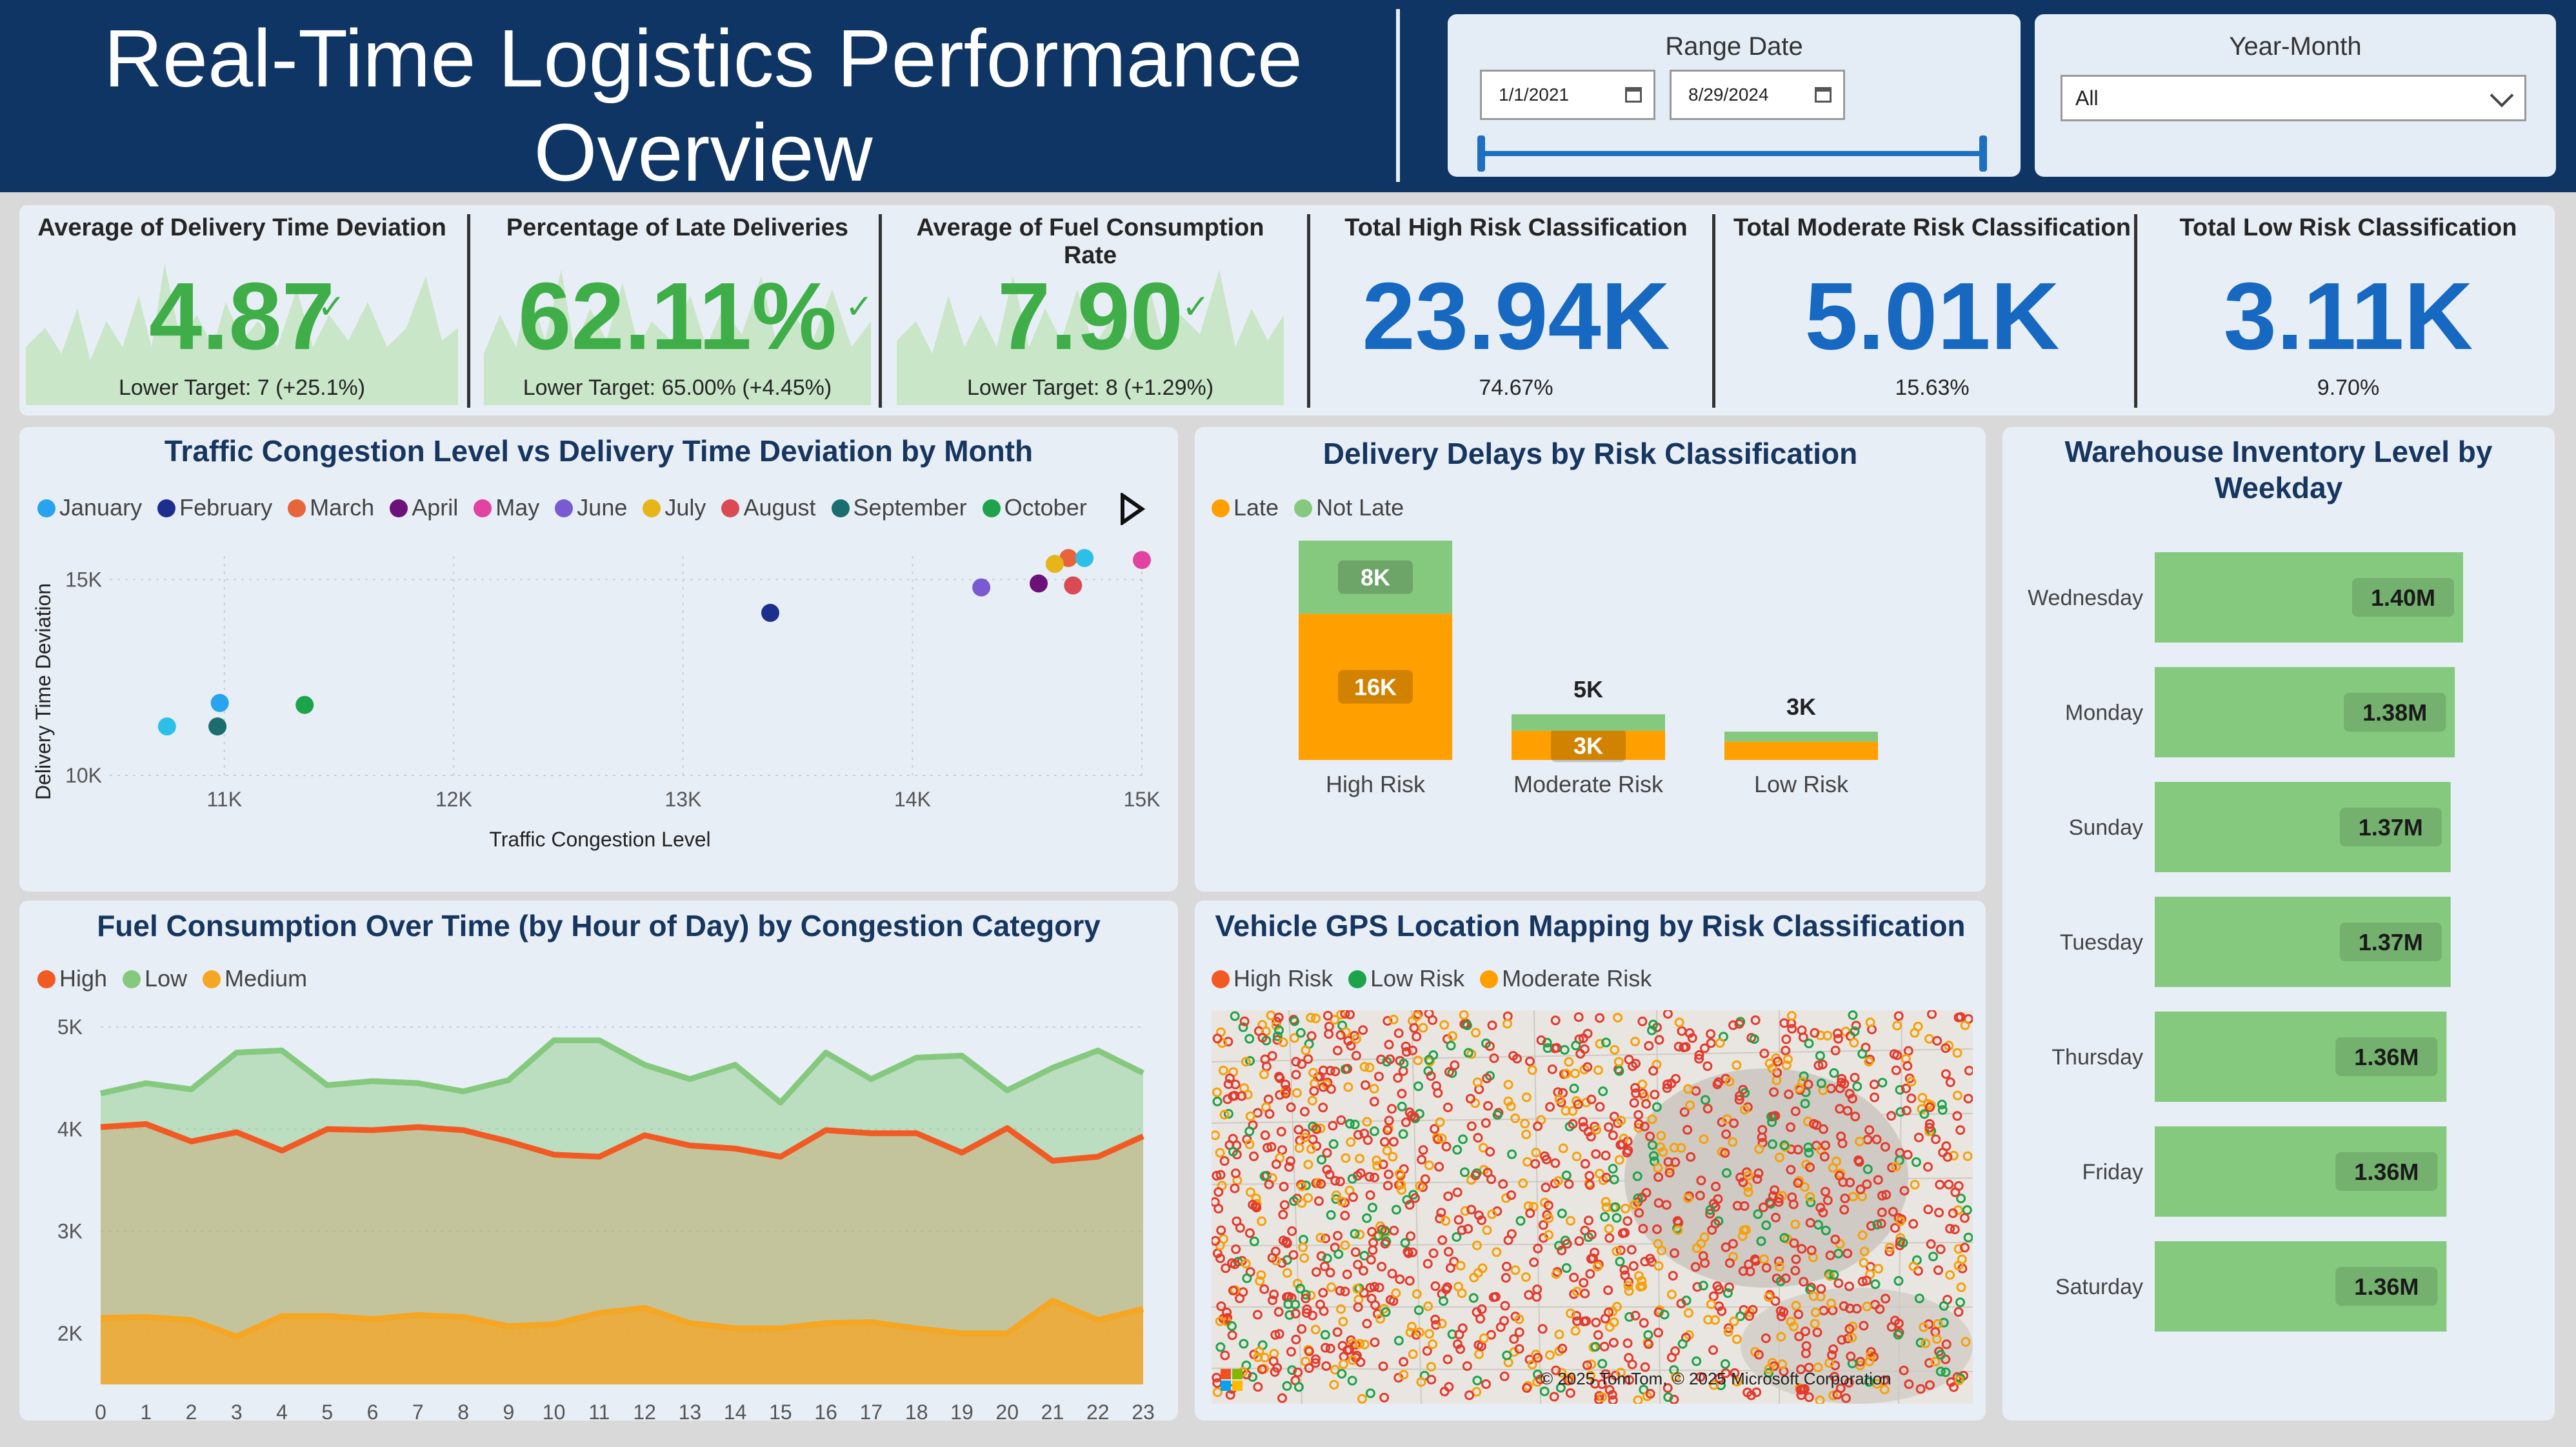  Describe the element at coordinates (1801, 784) in the screenshot. I see `category-label: Low Risk` at that location.